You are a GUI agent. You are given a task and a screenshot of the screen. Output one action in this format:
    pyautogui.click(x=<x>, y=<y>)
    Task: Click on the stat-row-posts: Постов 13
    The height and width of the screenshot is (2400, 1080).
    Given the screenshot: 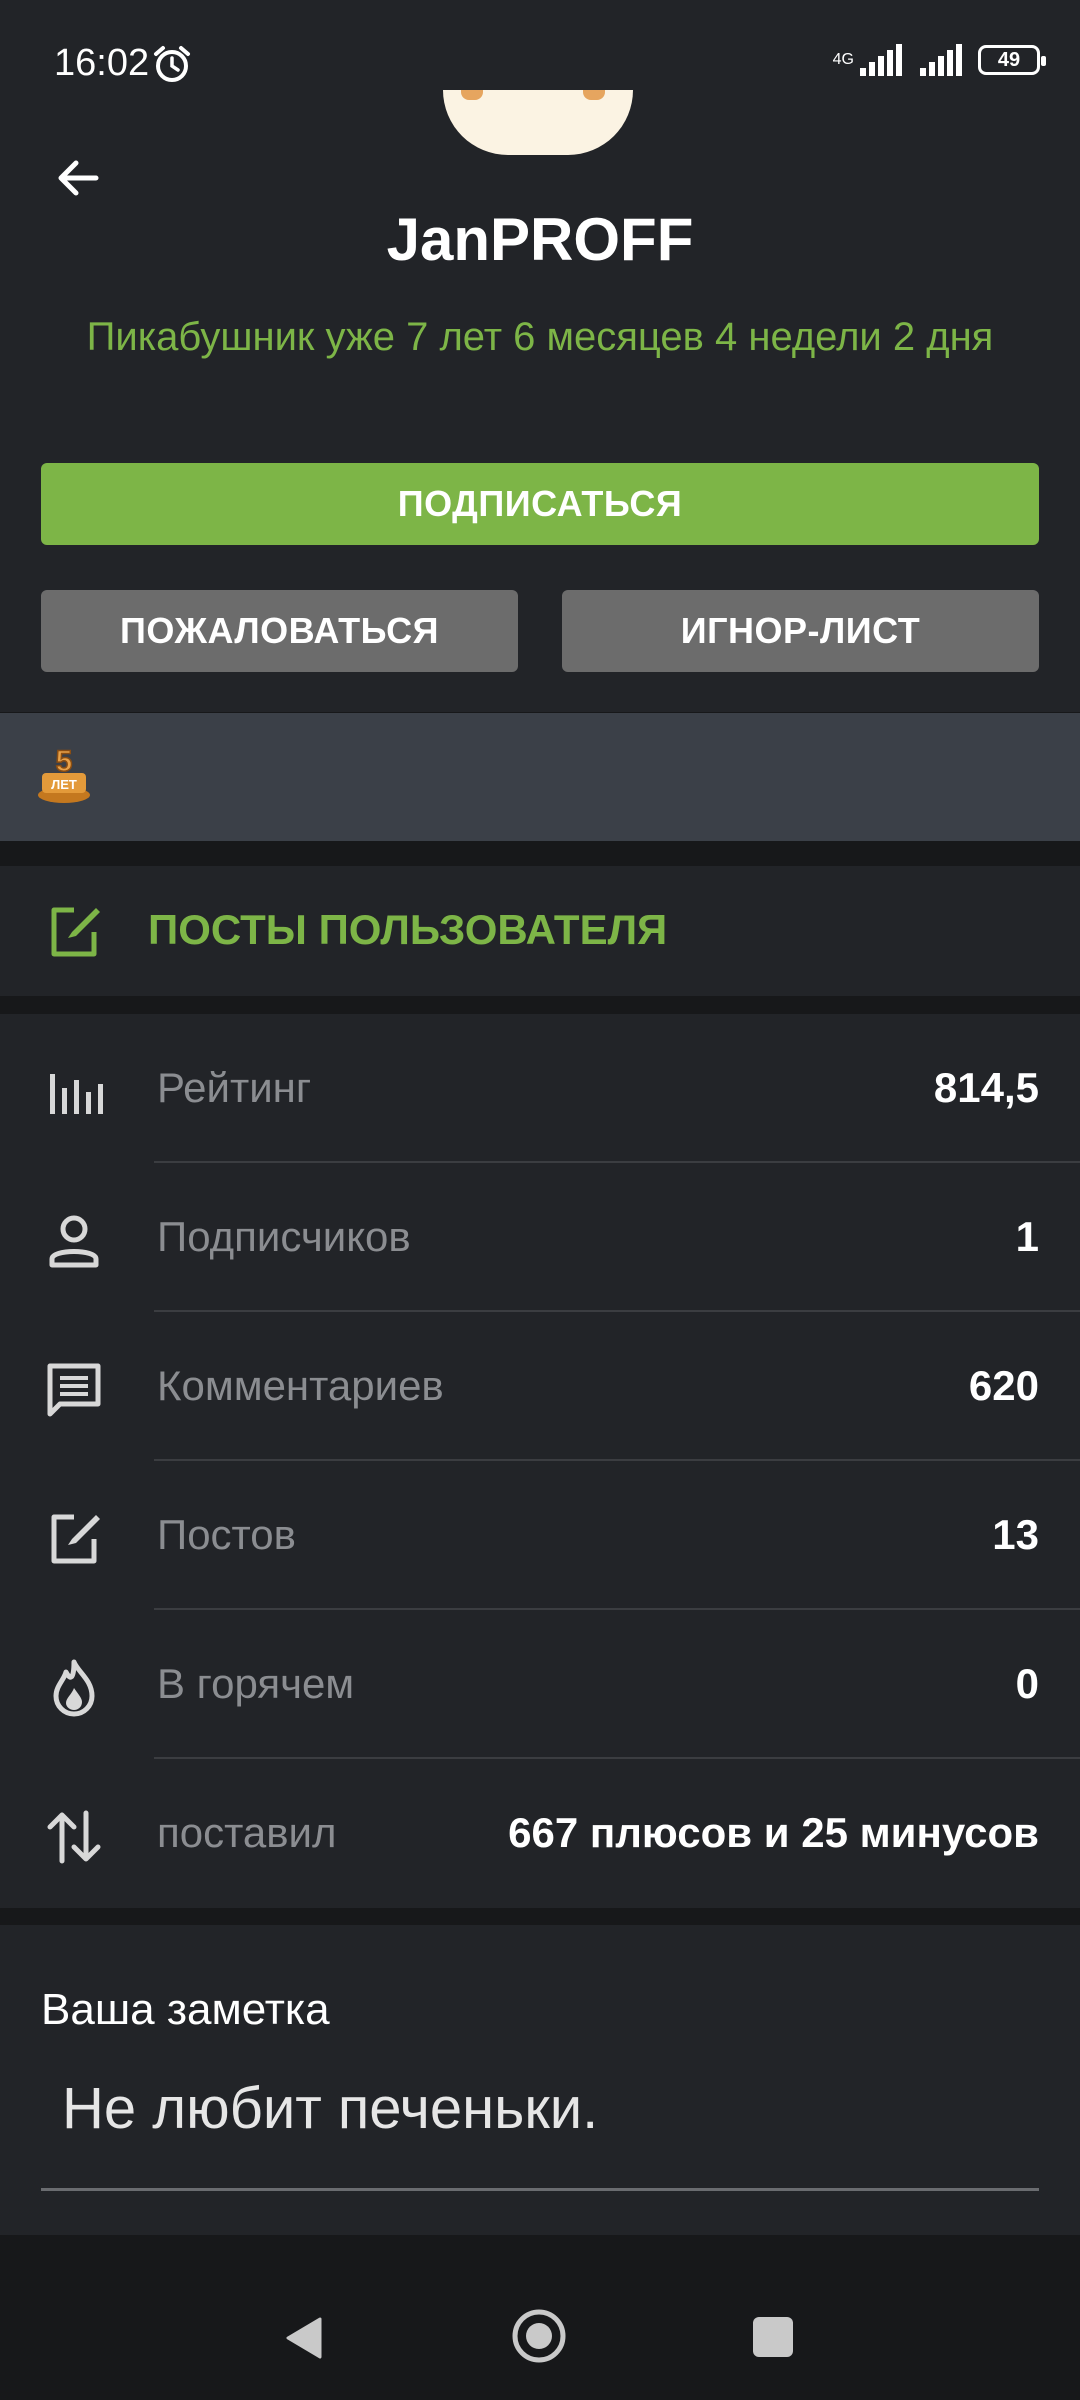 What is the action you would take?
    pyautogui.click(x=540, y=1535)
    